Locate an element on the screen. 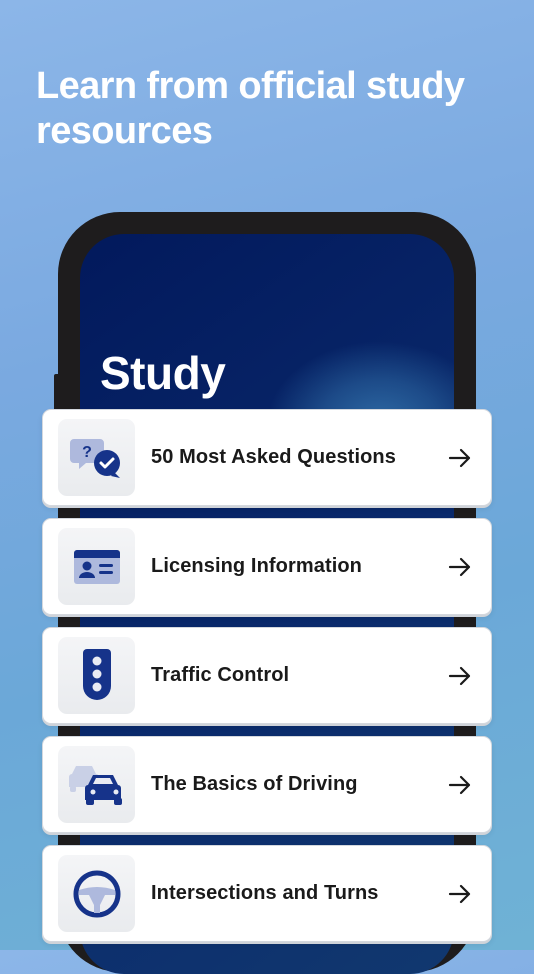  steering-wheel-icon is located at coordinates (96, 893).